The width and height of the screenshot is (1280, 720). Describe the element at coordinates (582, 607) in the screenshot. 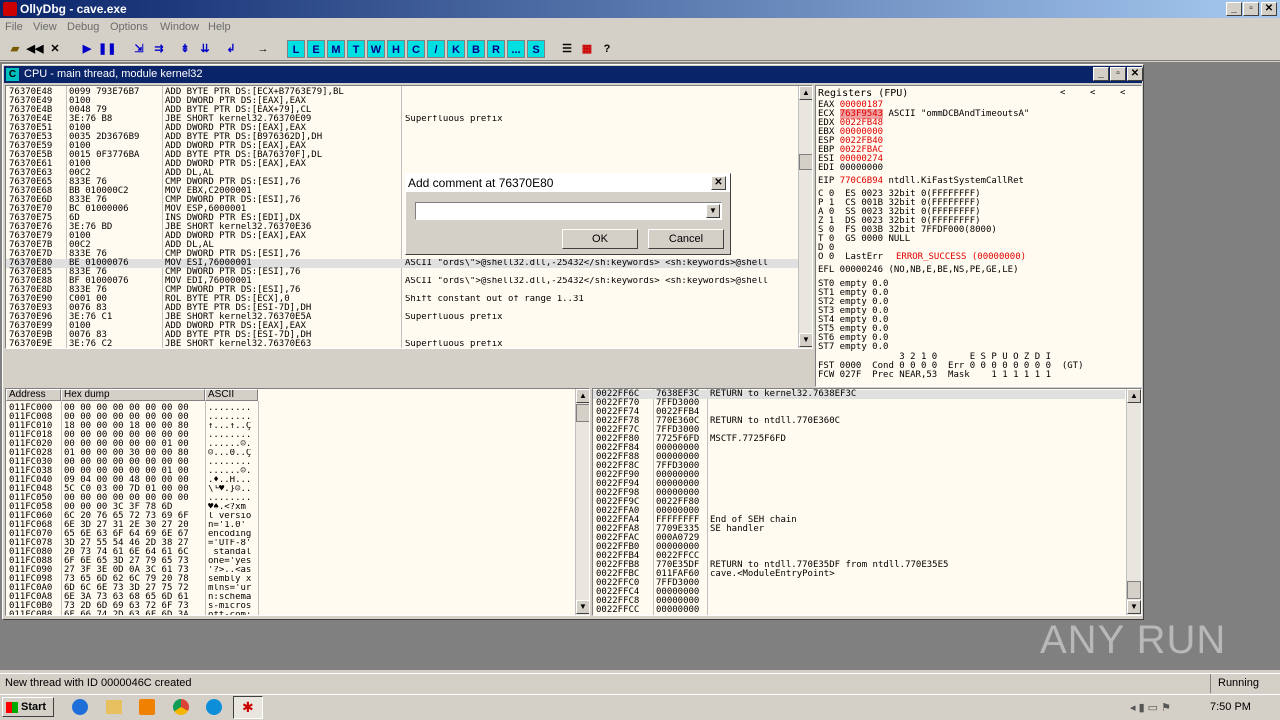

I see `dump-scroll-down-icon: ▼` at that location.